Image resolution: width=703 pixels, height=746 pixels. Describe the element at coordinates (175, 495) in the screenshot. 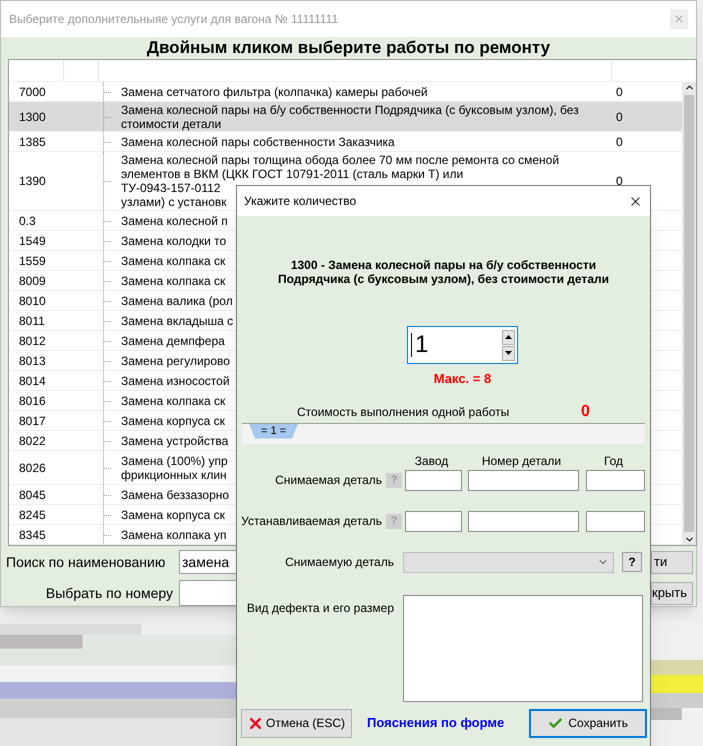

I see `cell-text-line: Замена беззазорно` at that location.